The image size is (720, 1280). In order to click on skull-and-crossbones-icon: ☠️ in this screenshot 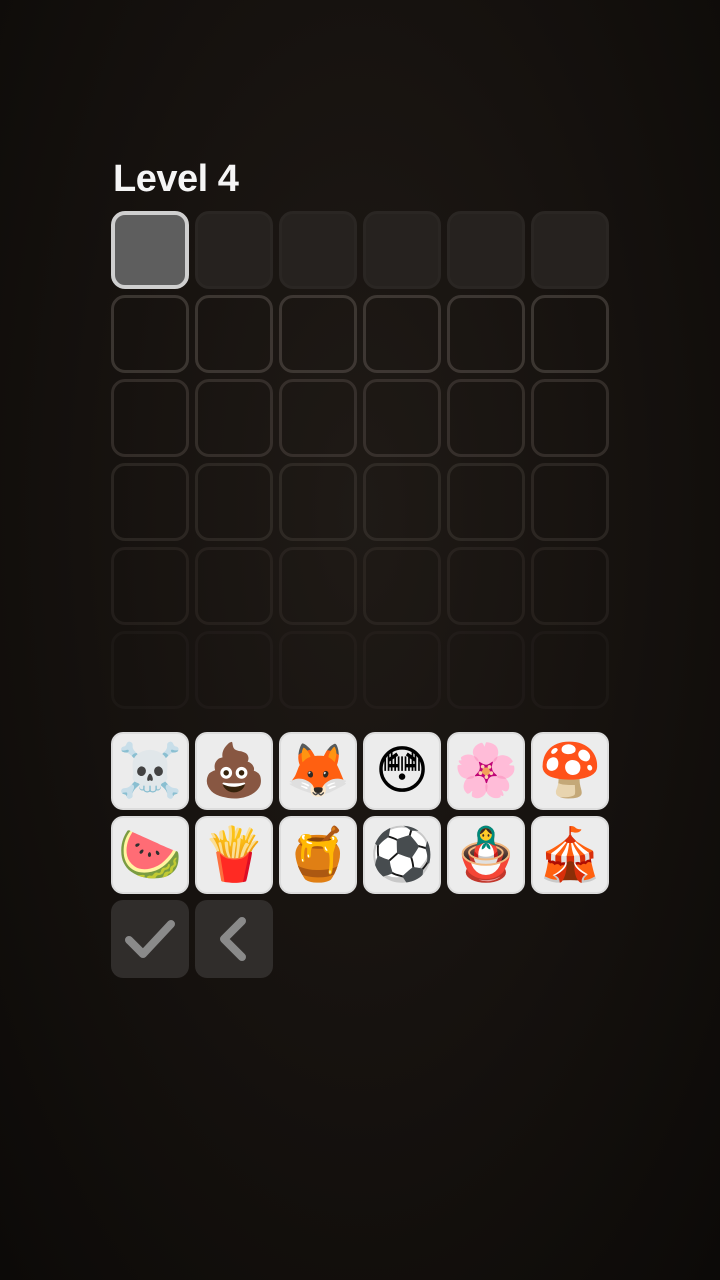, I will do `click(150, 771)`.